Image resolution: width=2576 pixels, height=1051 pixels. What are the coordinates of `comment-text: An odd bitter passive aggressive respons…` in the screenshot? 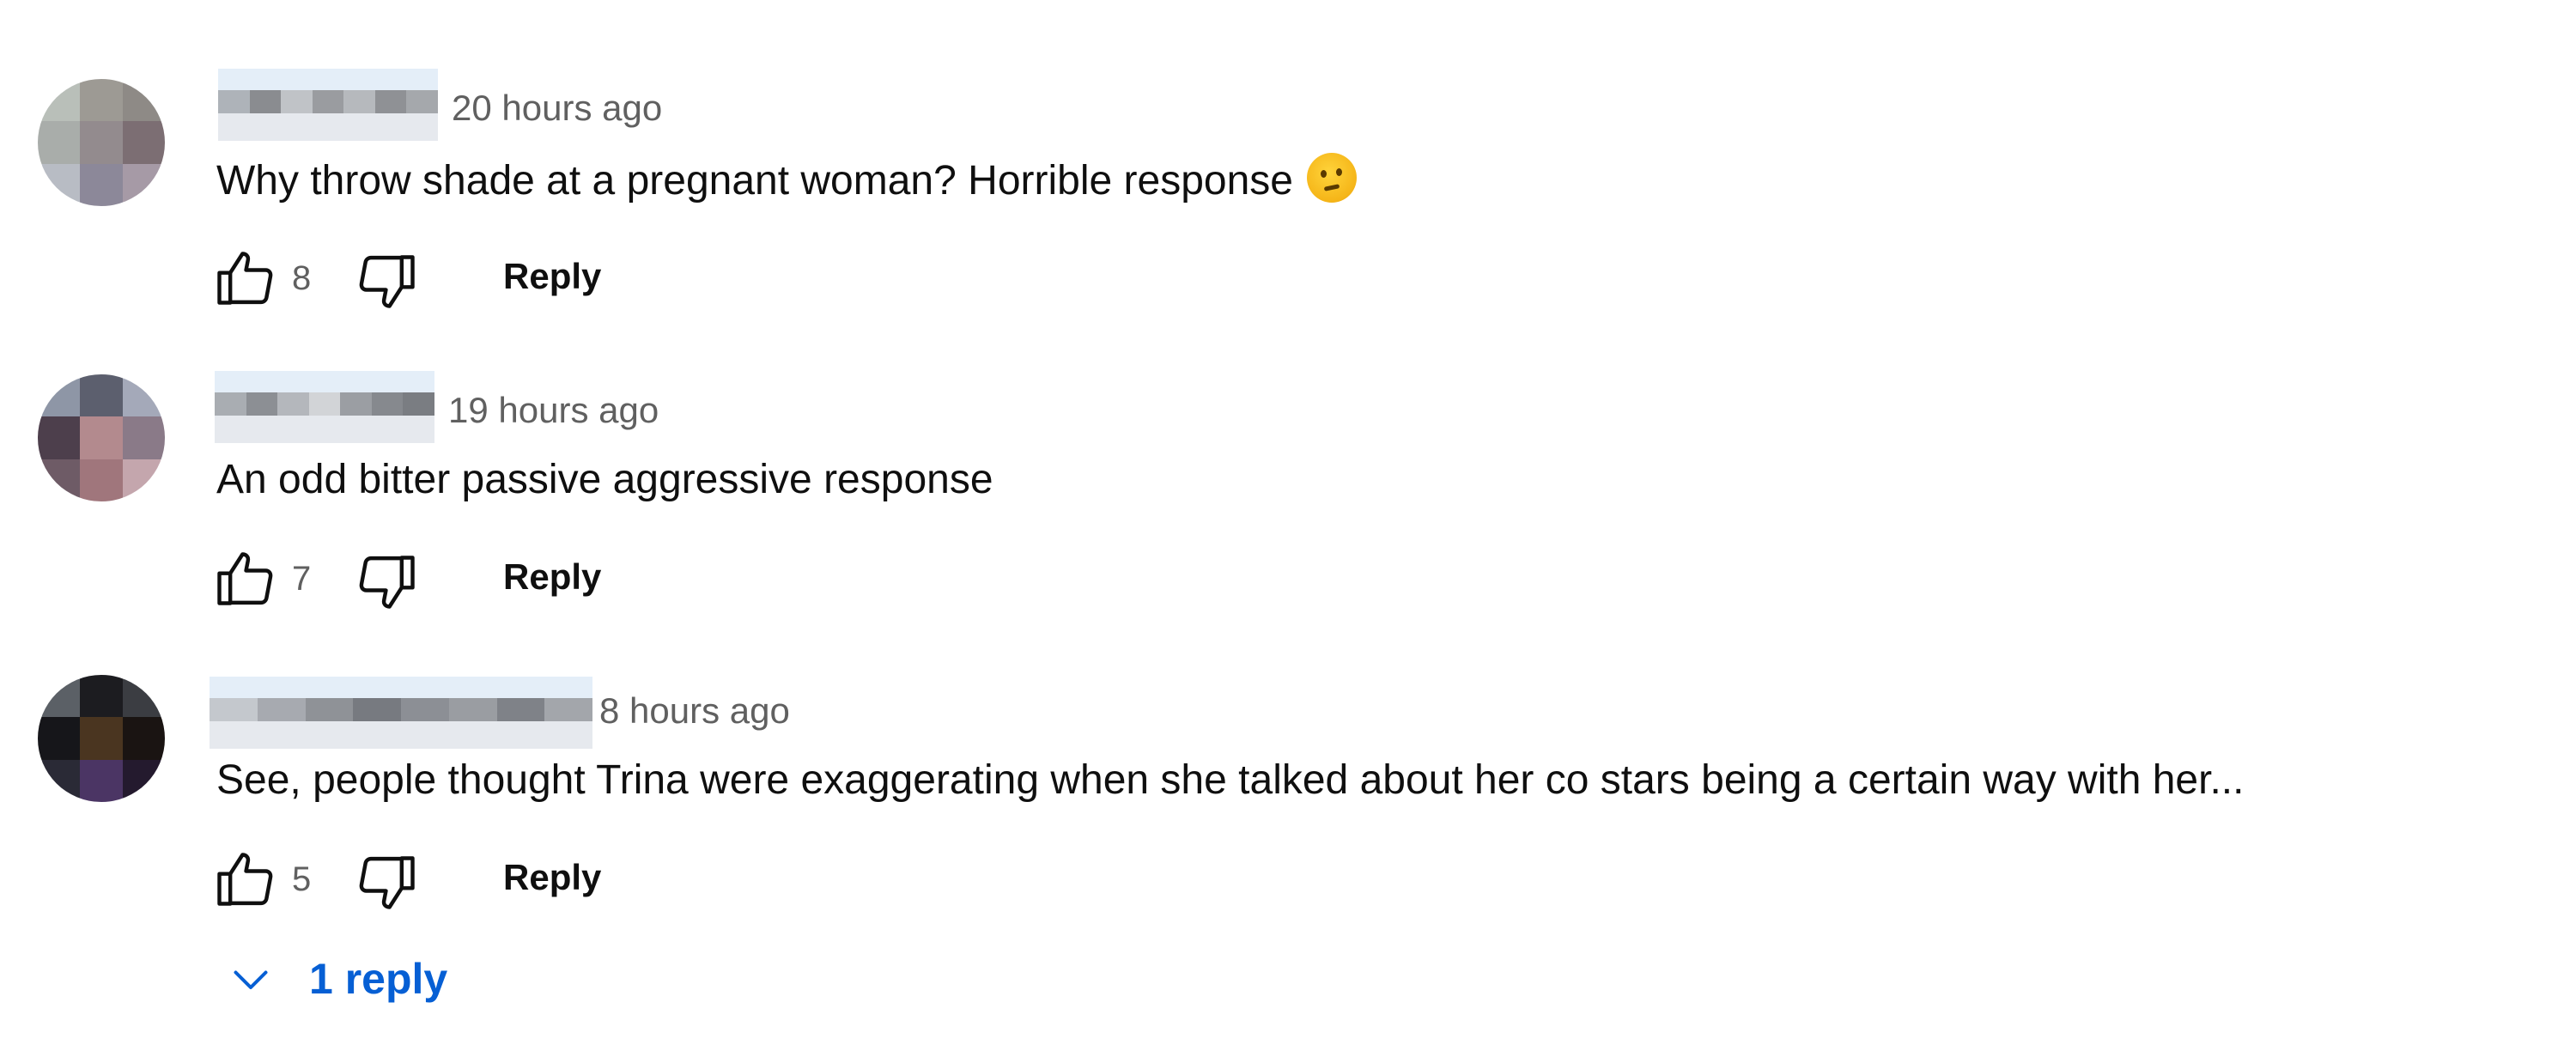 It's located at (605, 480).